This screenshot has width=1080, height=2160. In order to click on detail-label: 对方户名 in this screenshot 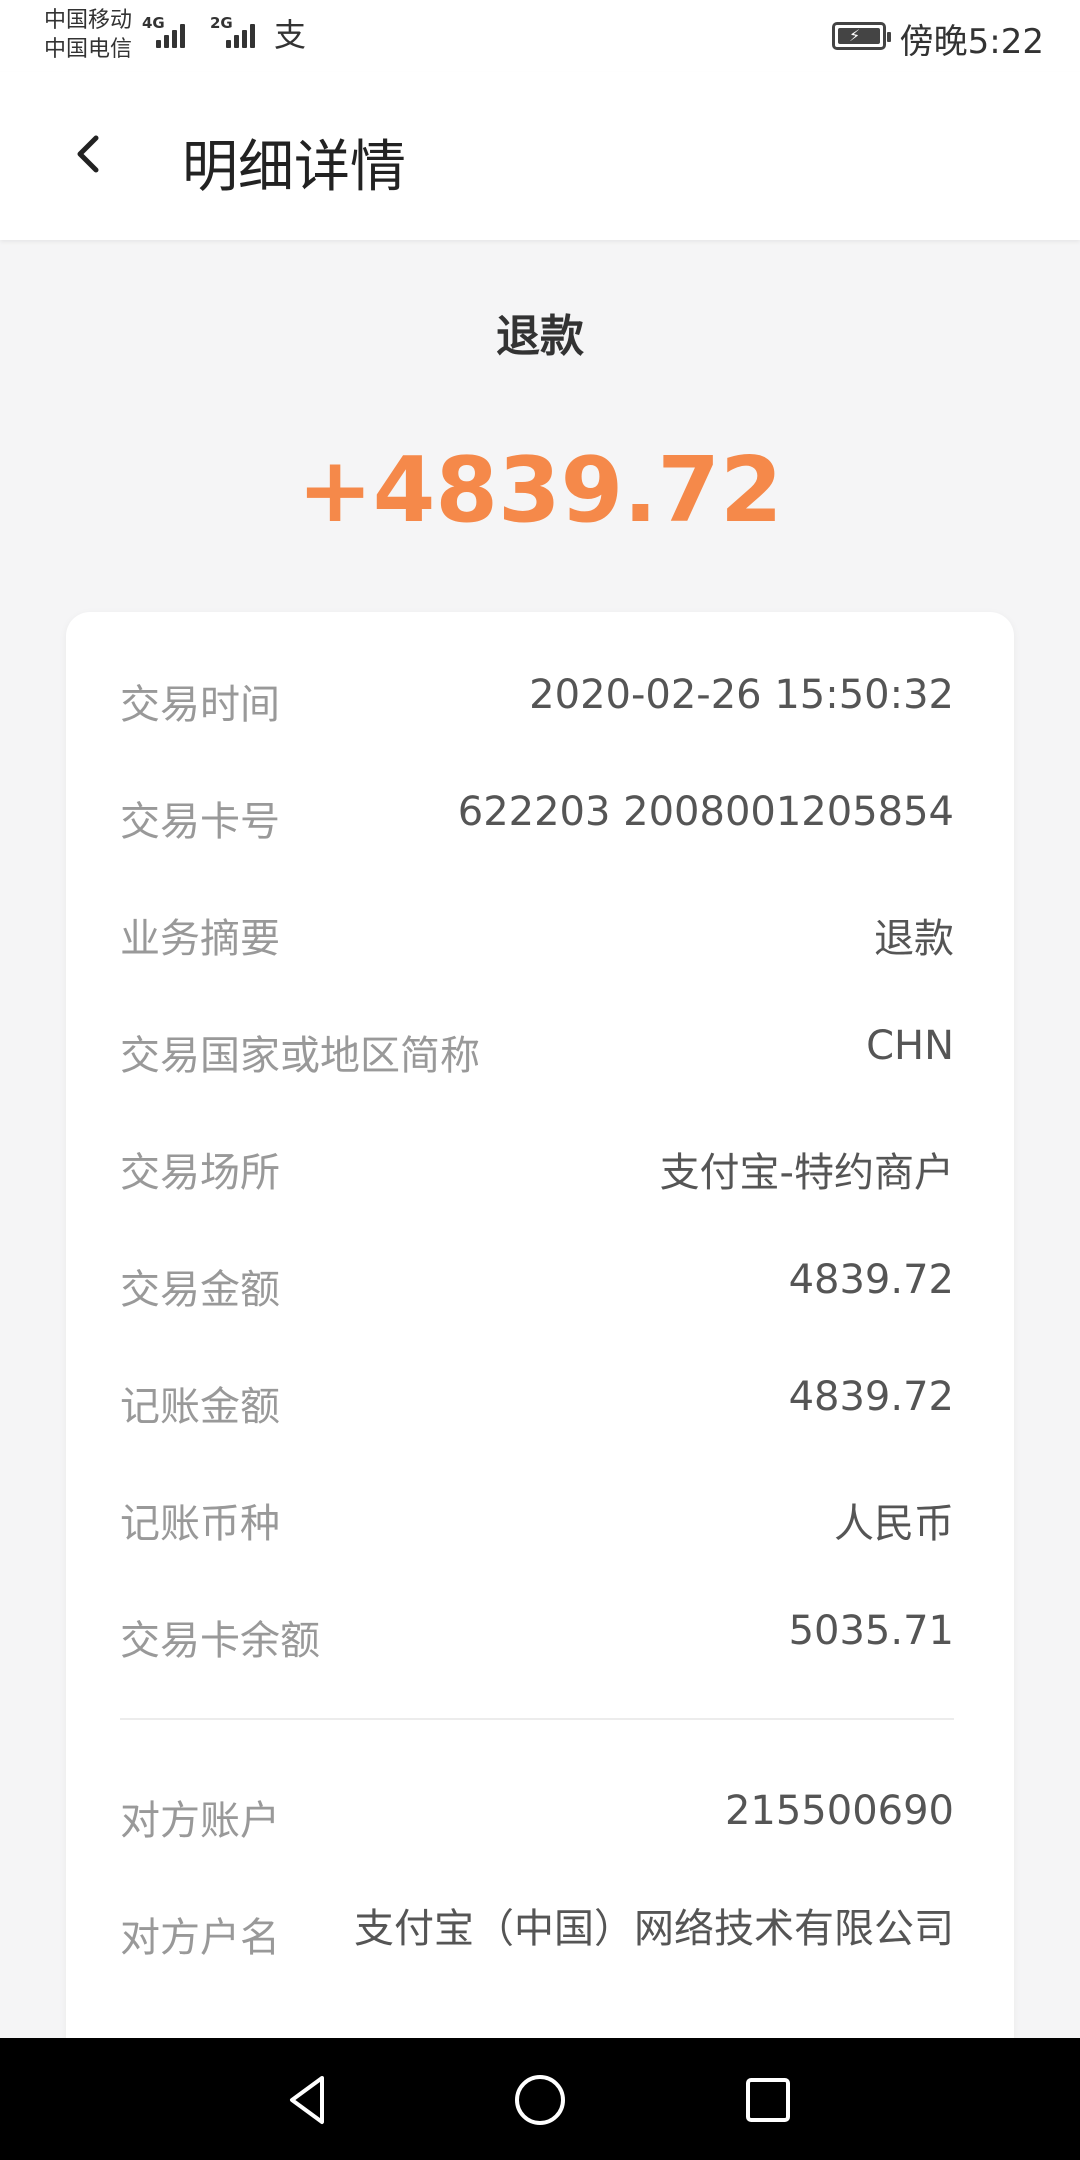, I will do `click(200, 1938)`.